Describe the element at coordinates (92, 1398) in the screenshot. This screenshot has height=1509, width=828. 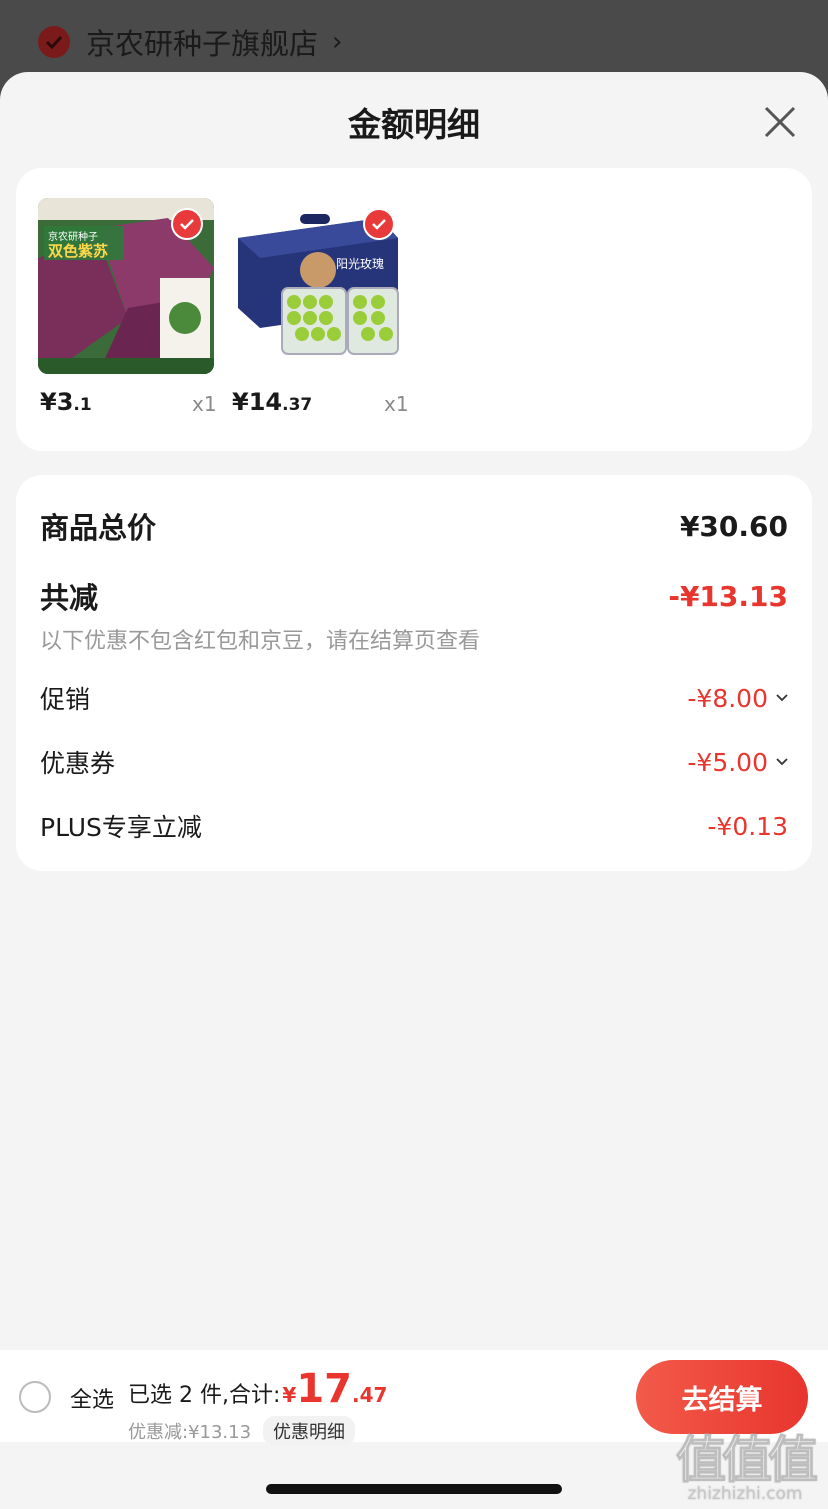
I see `select-all-label: 全选` at that location.